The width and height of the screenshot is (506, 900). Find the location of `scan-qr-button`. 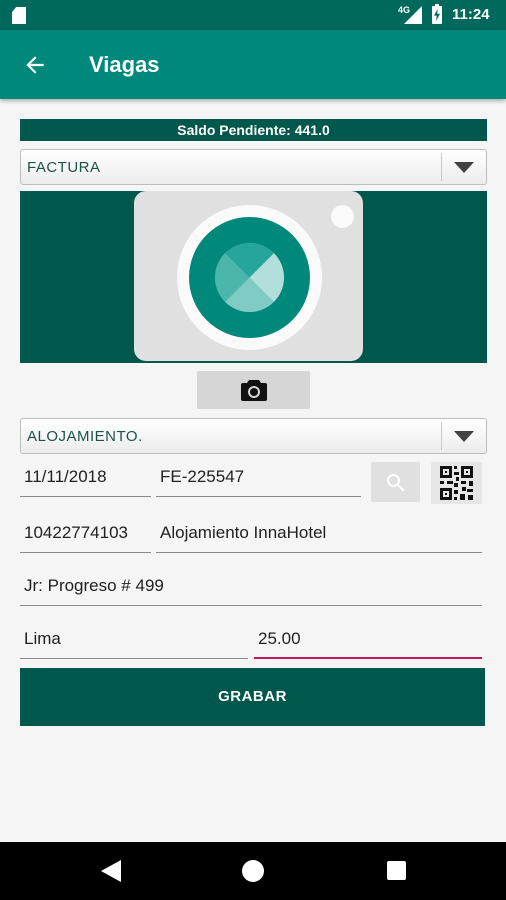

scan-qr-button is located at coordinates (456, 483).